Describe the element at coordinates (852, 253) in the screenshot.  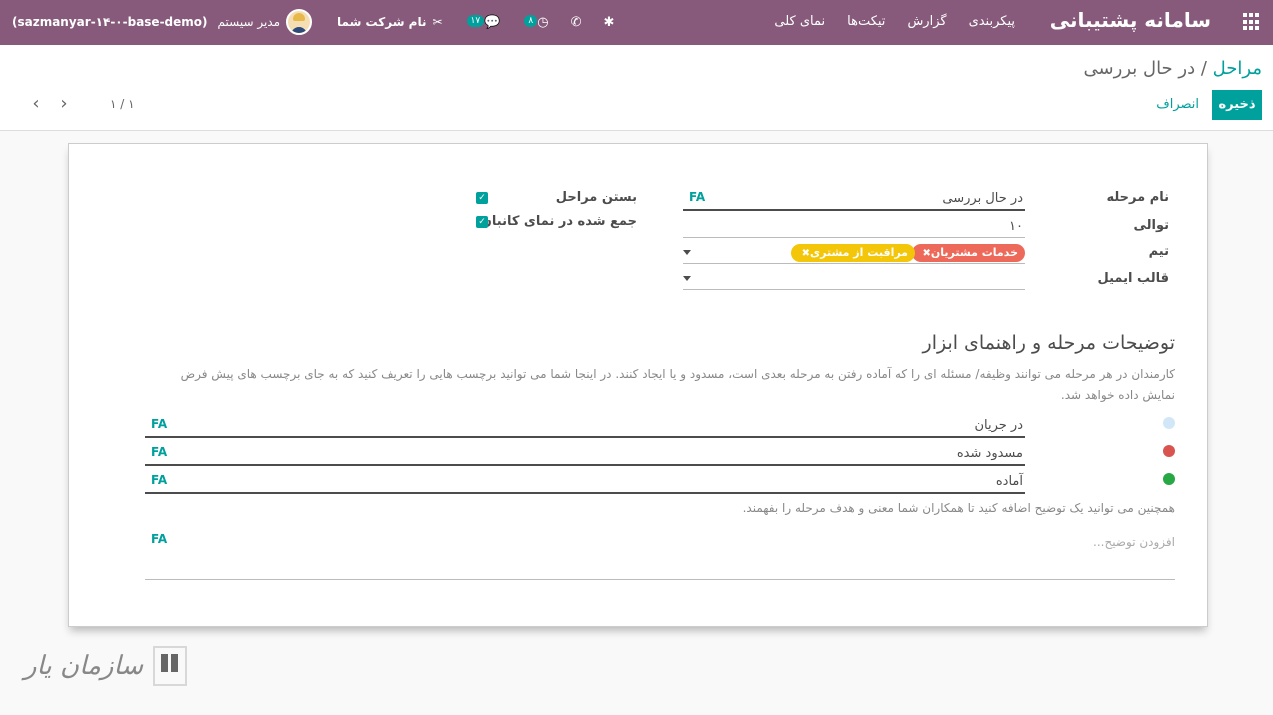
I see `team-tag-customer-care: مراقبت از مشتری✖` at that location.